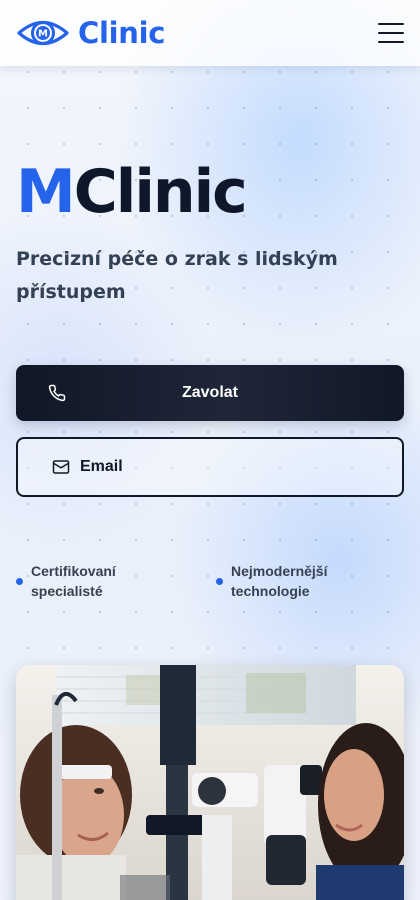 The height and width of the screenshot is (900, 420). Describe the element at coordinates (160, 192) in the screenshot. I see `hero-title-rest: Clinic` at that location.